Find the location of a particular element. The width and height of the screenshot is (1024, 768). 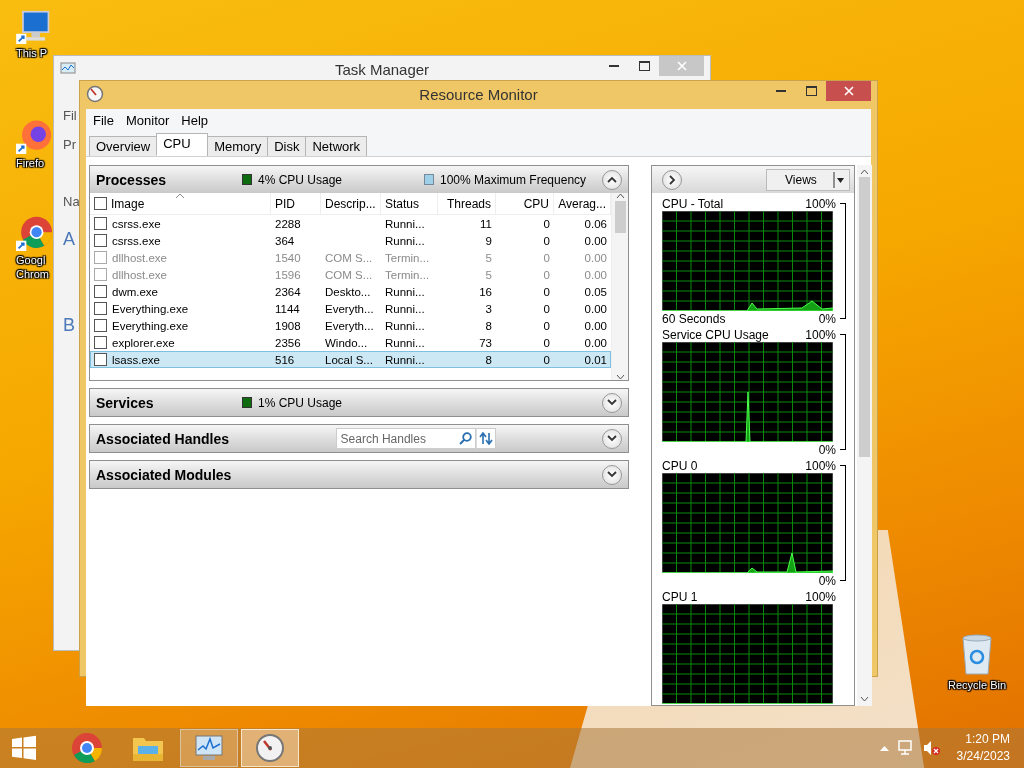

tab: CPU is located at coordinates (182, 144).